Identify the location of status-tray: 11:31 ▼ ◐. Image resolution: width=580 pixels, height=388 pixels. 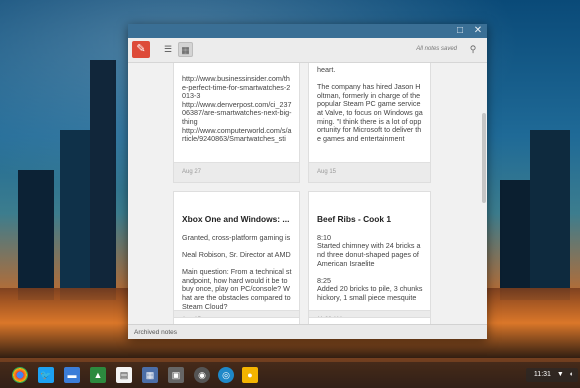
(551, 375).